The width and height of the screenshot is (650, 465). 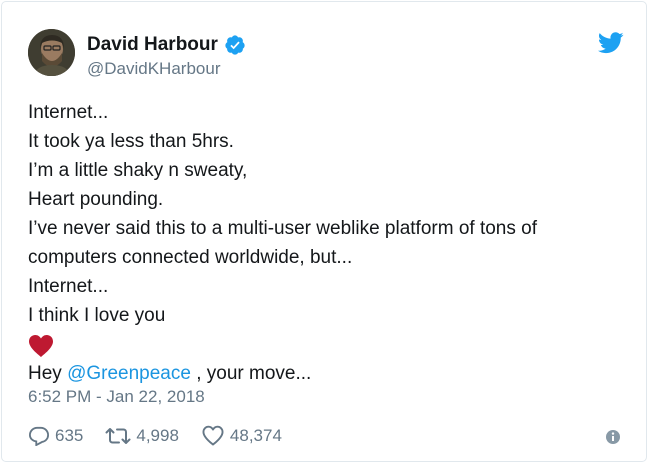 I want to click on info-icon, so click(x=613, y=437).